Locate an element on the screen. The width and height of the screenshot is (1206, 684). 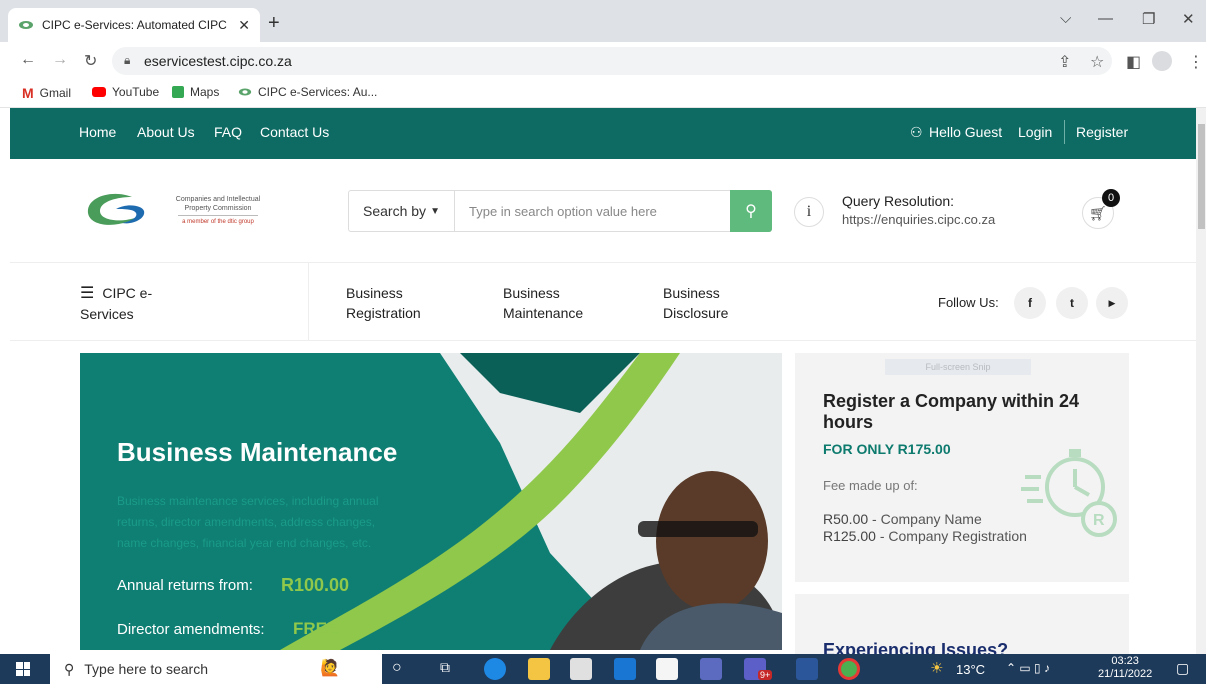
facebook-icon: f is located at coordinates (1030, 303).